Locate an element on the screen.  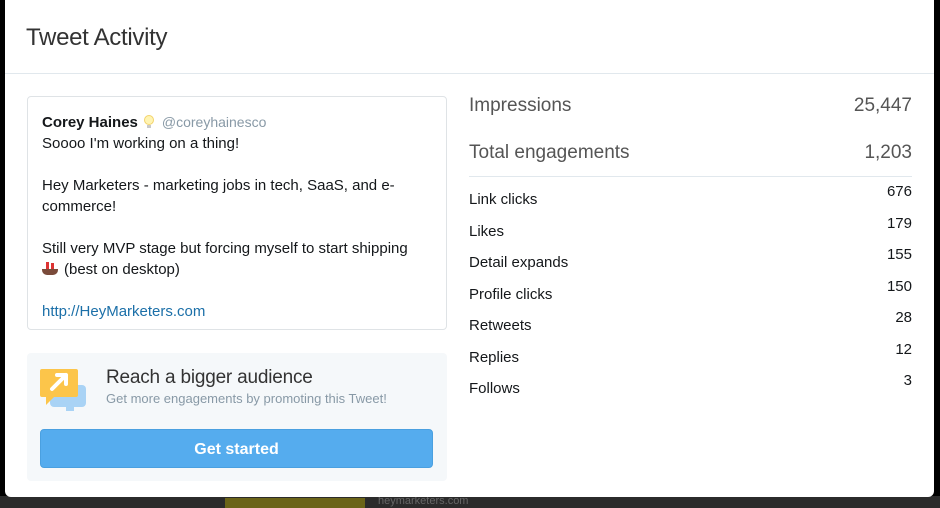
modal-header: Tweet Activity is located at coordinates (469, 37).